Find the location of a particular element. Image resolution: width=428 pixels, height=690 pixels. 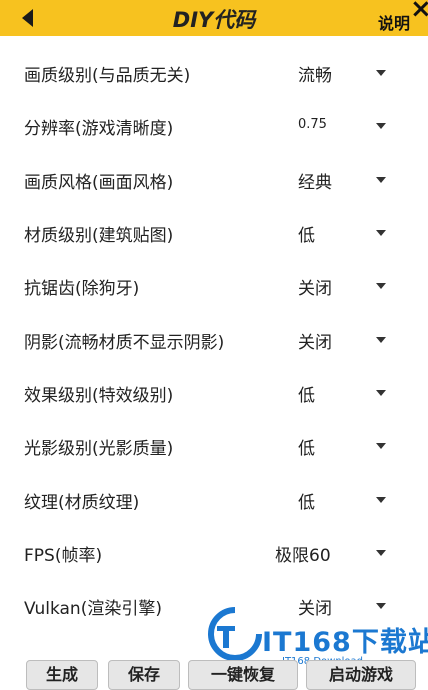

setting-label: FPS(帧率) is located at coordinates (63, 556).